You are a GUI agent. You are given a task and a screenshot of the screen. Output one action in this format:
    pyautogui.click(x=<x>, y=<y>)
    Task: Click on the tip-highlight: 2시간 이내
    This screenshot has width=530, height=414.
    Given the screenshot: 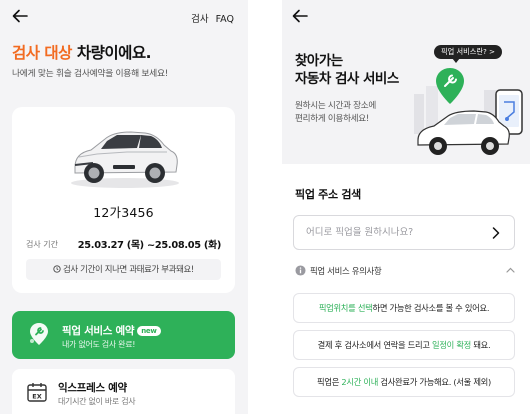 What is the action you would take?
    pyautogui.click(x=360, y=382)
    